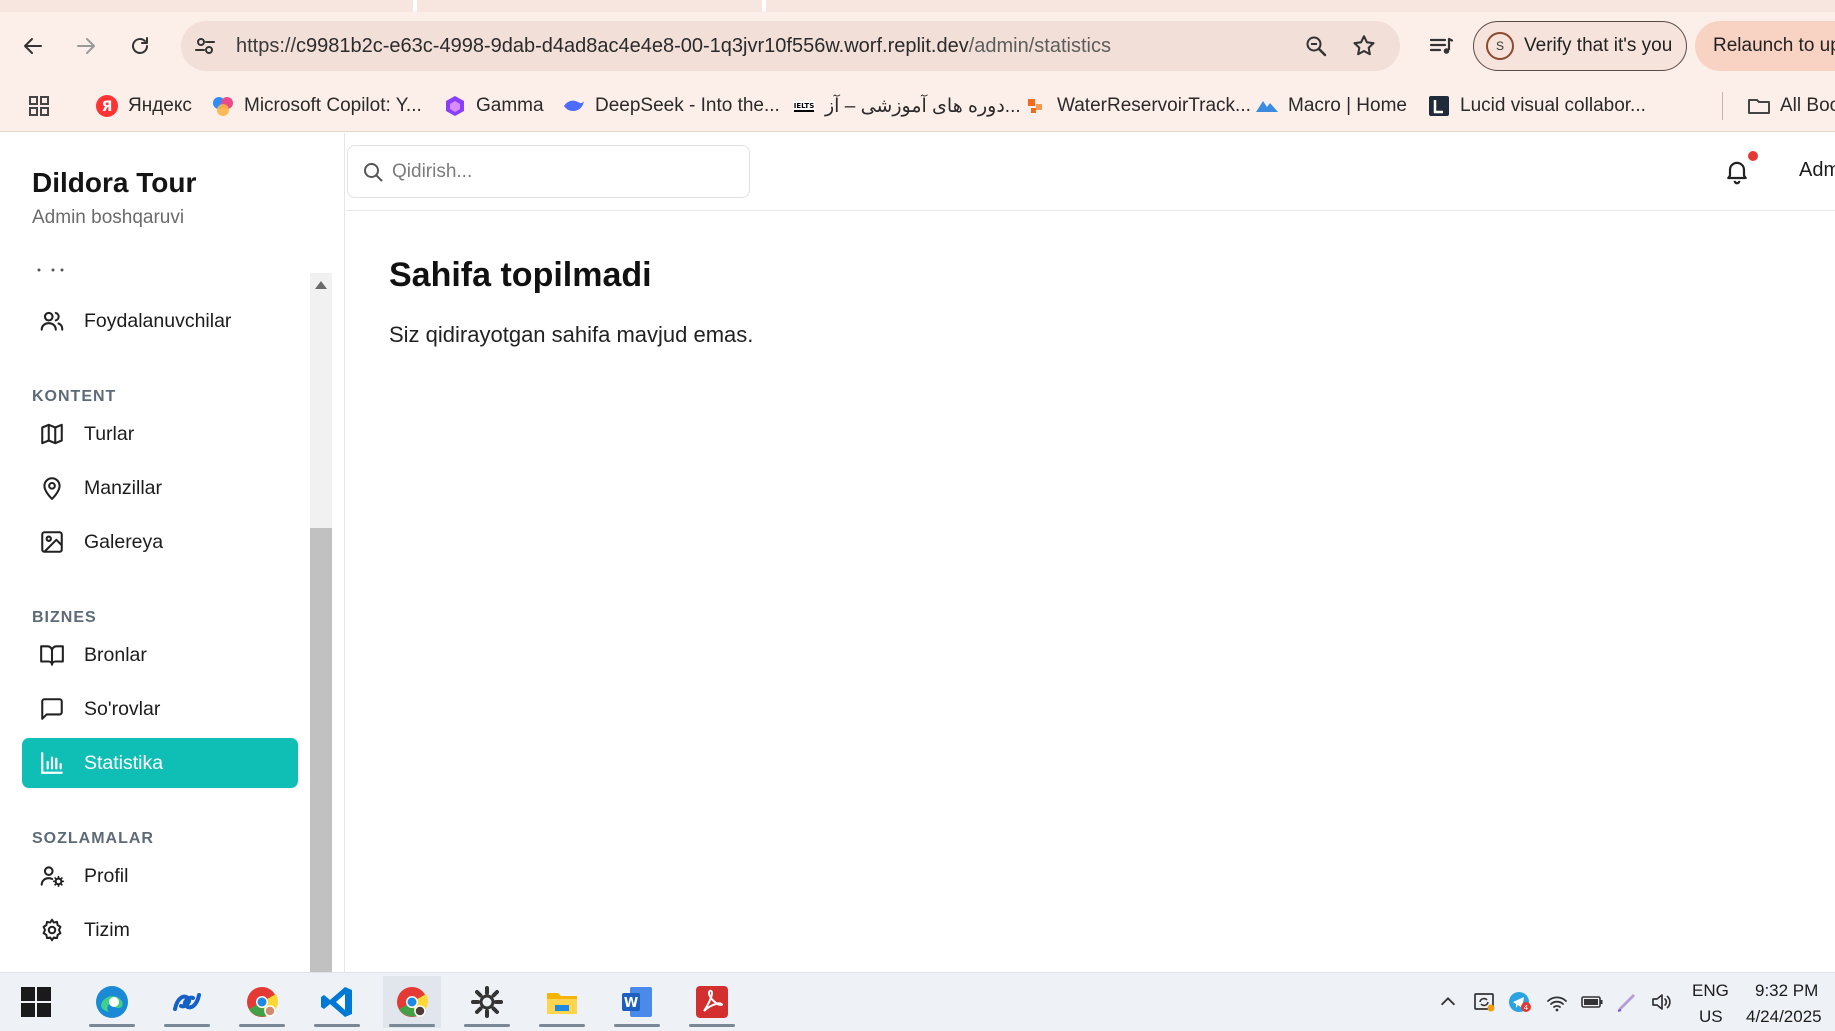 The width and height of the screenshot is (1835, 1031). I want to click on tray-overflow-chevron-icon, so click(1448, 1002).